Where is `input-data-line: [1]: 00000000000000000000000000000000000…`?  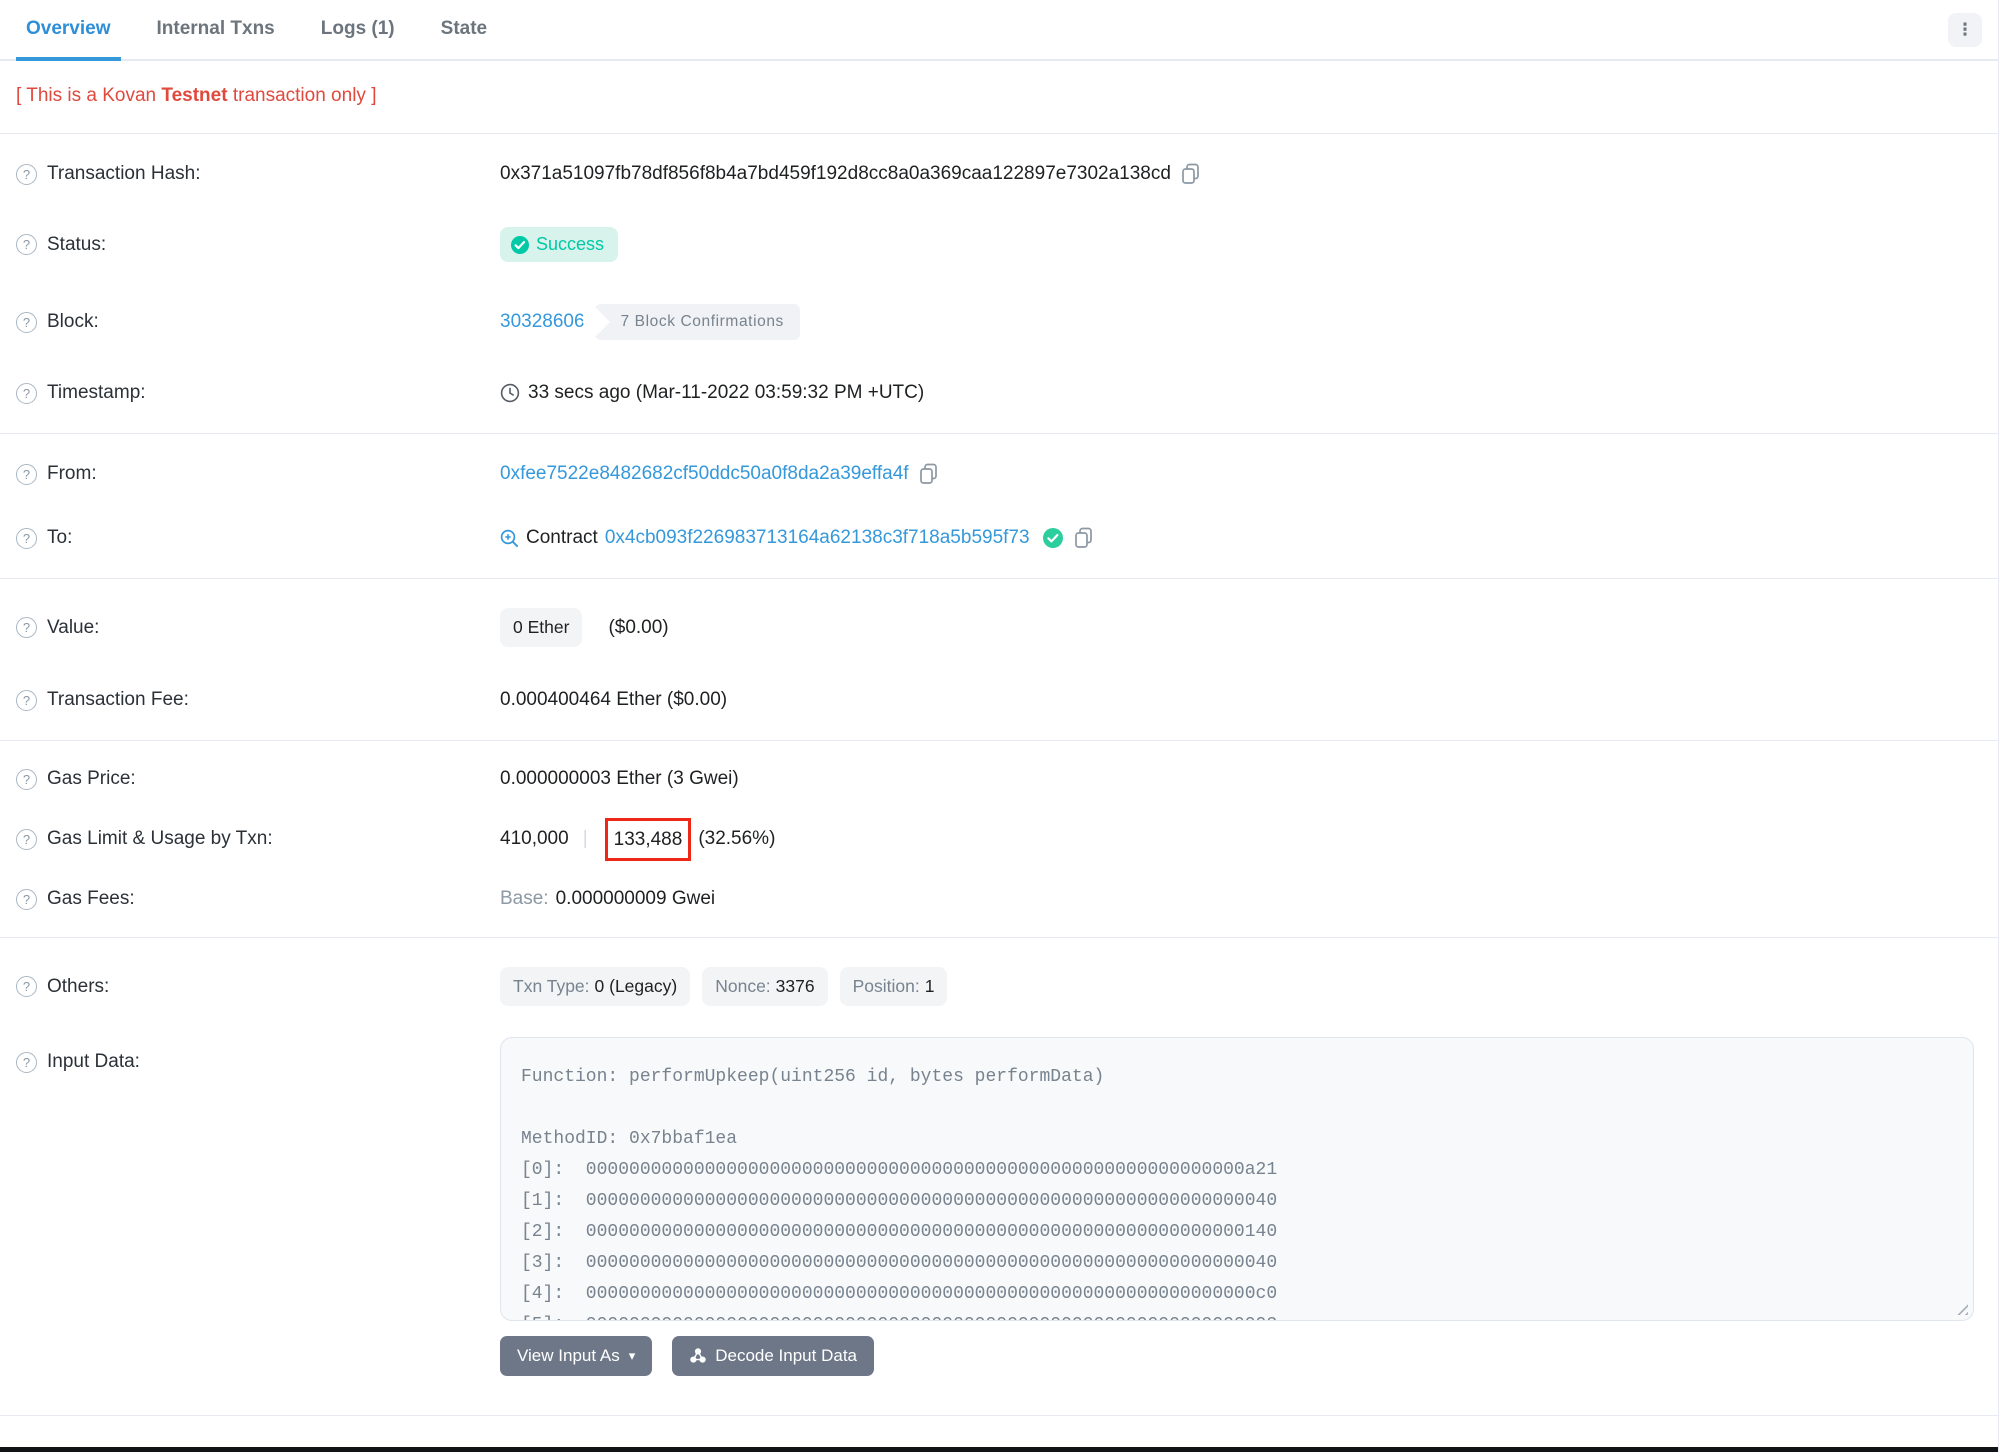
input-data-line: [1]: 00000000000000000000000000000000000… is located at coordinates (899, 1201).